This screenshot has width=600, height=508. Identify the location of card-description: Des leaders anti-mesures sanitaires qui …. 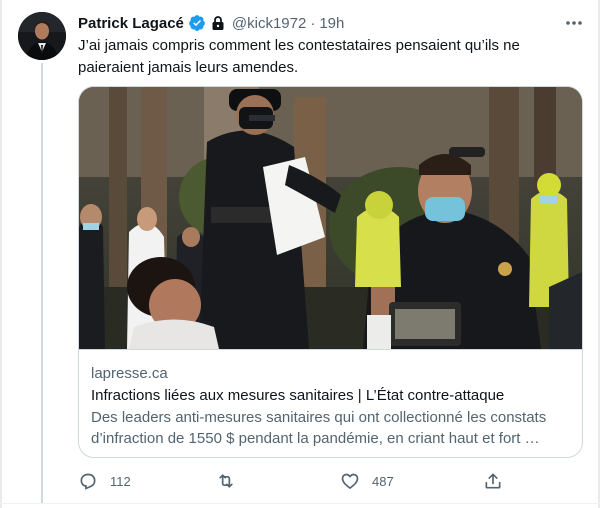
(319, 428).